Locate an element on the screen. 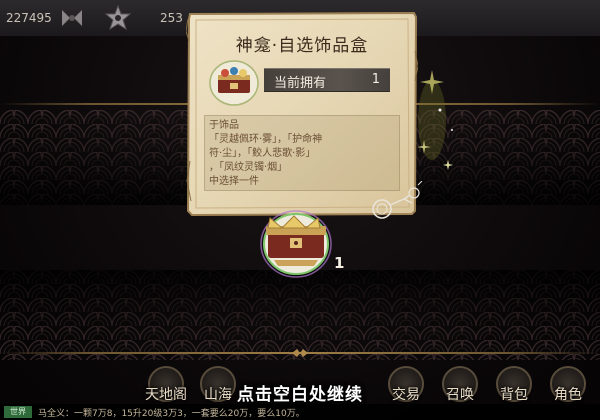  desc-line: 于饰品 is located at coordinates (224, 125).